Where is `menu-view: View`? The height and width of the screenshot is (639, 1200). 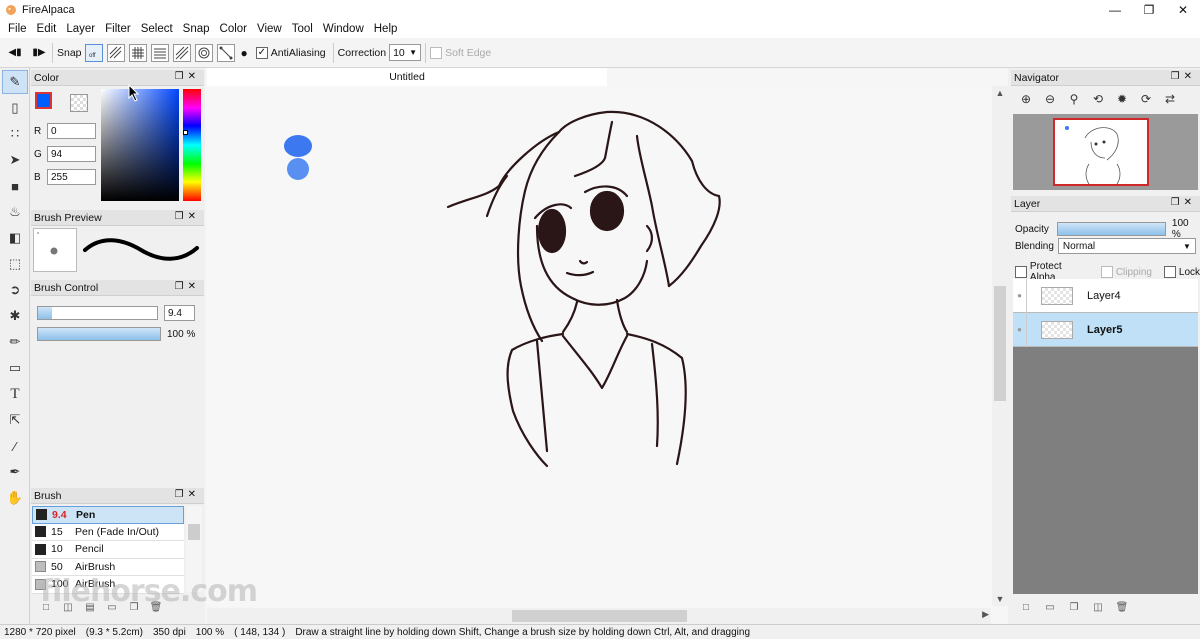 menu-view: View is located at coordinates (270, 29).